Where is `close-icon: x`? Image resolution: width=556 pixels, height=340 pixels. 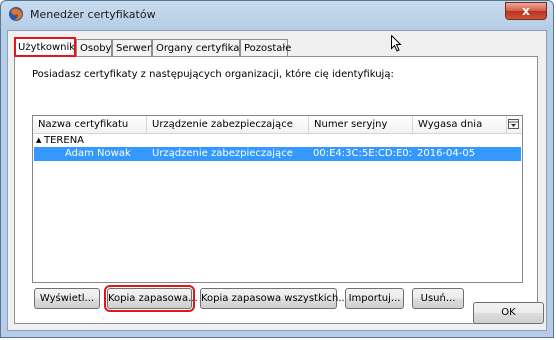 close-icon: x is located at coordinates (526, 11).